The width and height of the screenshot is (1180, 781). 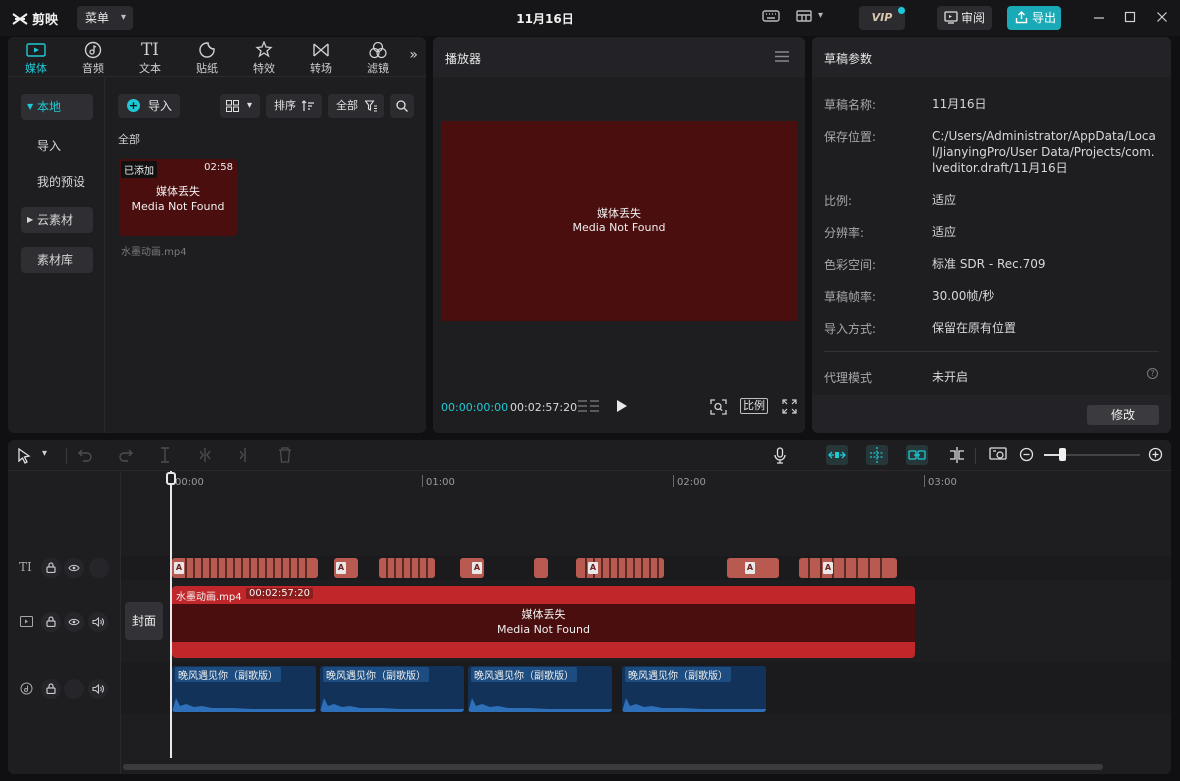 What do you see at coordinates (171, 478) in the screenshot?
I see `playhead-handle` at bounding box center [171, 478].